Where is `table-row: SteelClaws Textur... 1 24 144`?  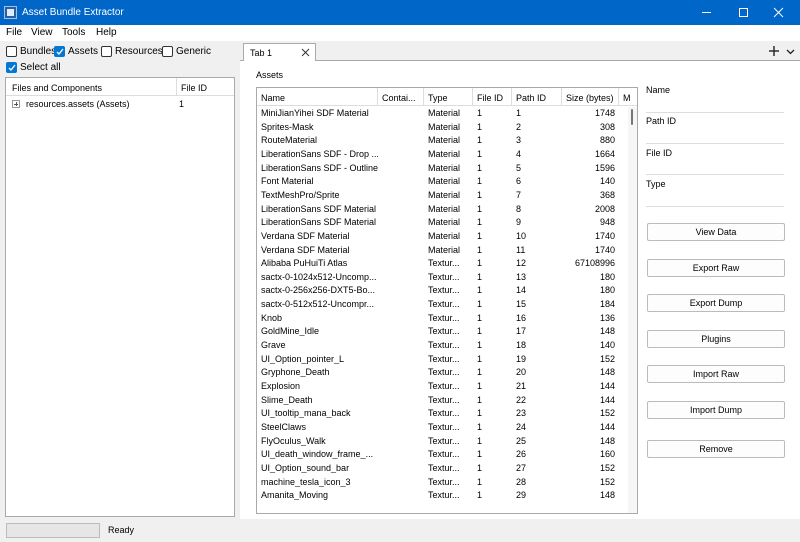
table-row: SteelClaws Textur... 1 24 144 is located at coordinates (442, 428).